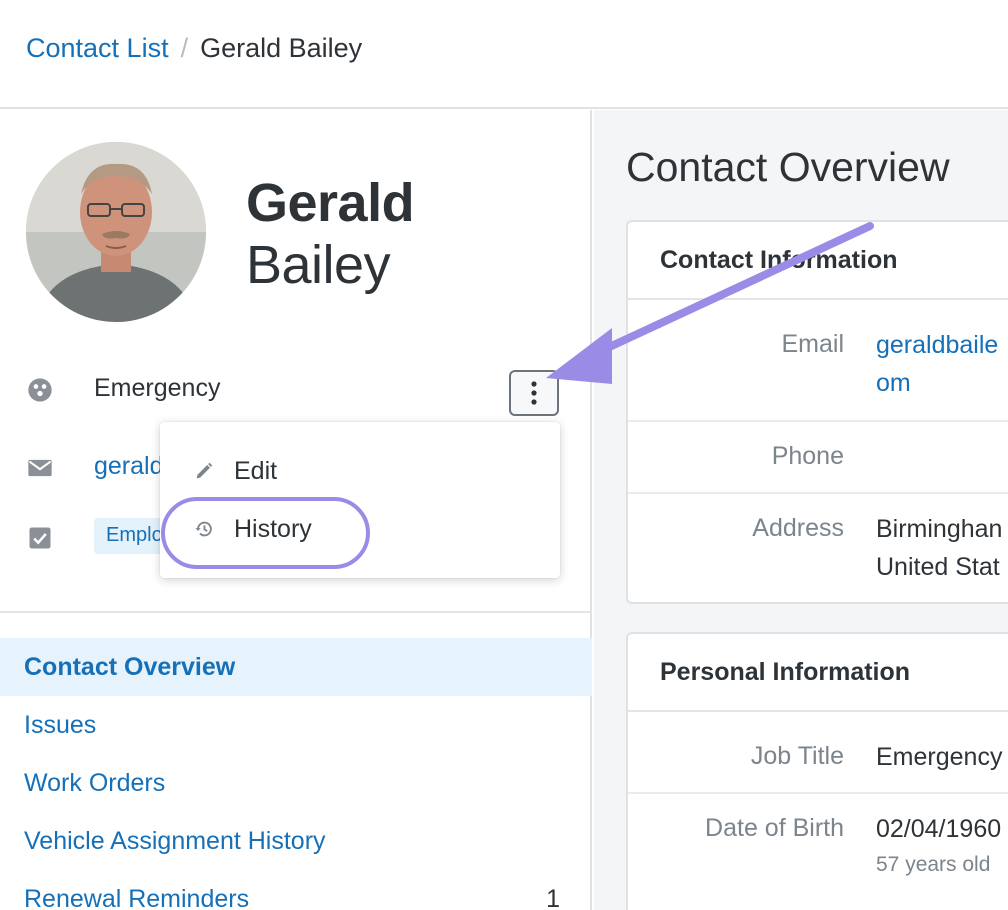  What do you see at coordinates (937, 345) in the screenshot?
I see `email-value-line1: geraldbaile` at bounding box center [937, 345].